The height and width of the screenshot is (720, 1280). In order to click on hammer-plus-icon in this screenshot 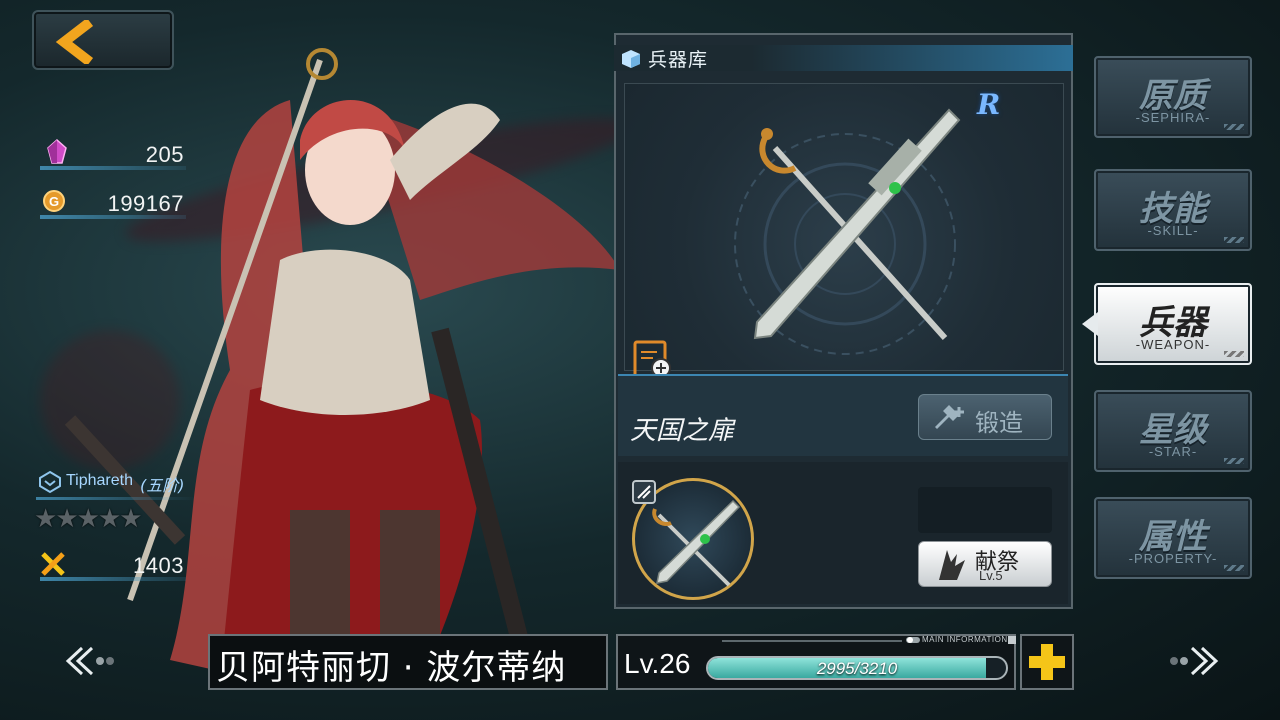, I will do `click(949, 417)`.